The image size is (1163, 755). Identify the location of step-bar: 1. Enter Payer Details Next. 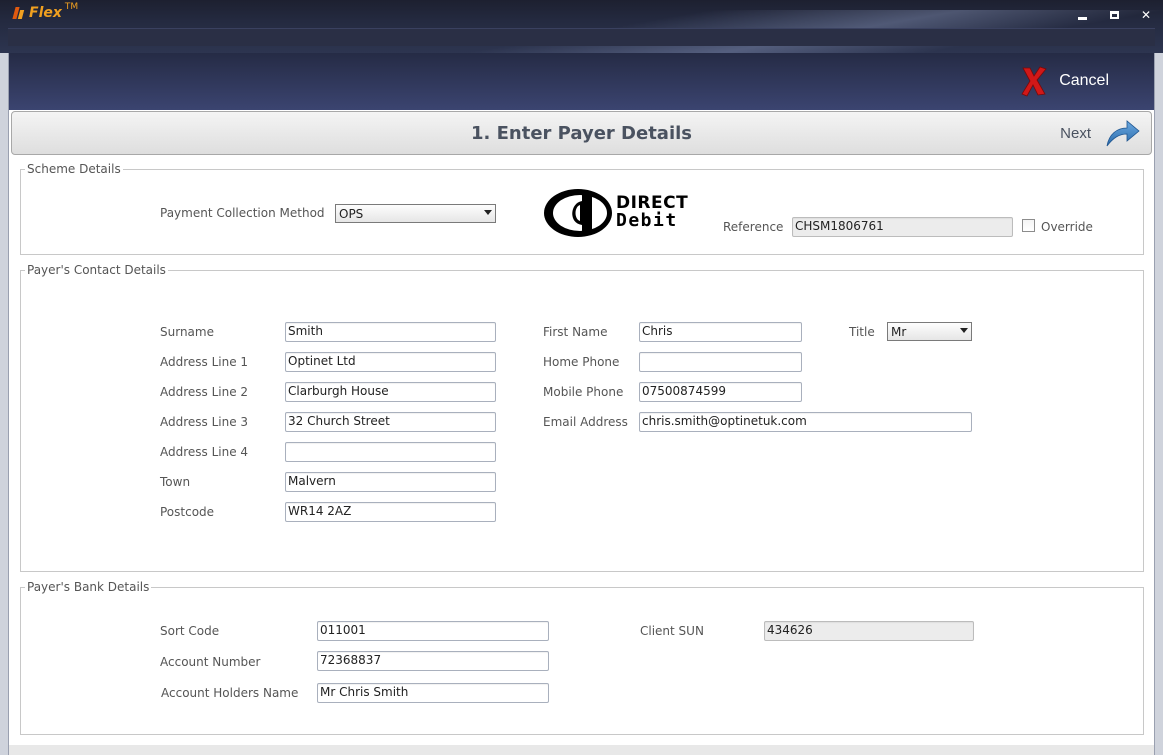
(581, 133).